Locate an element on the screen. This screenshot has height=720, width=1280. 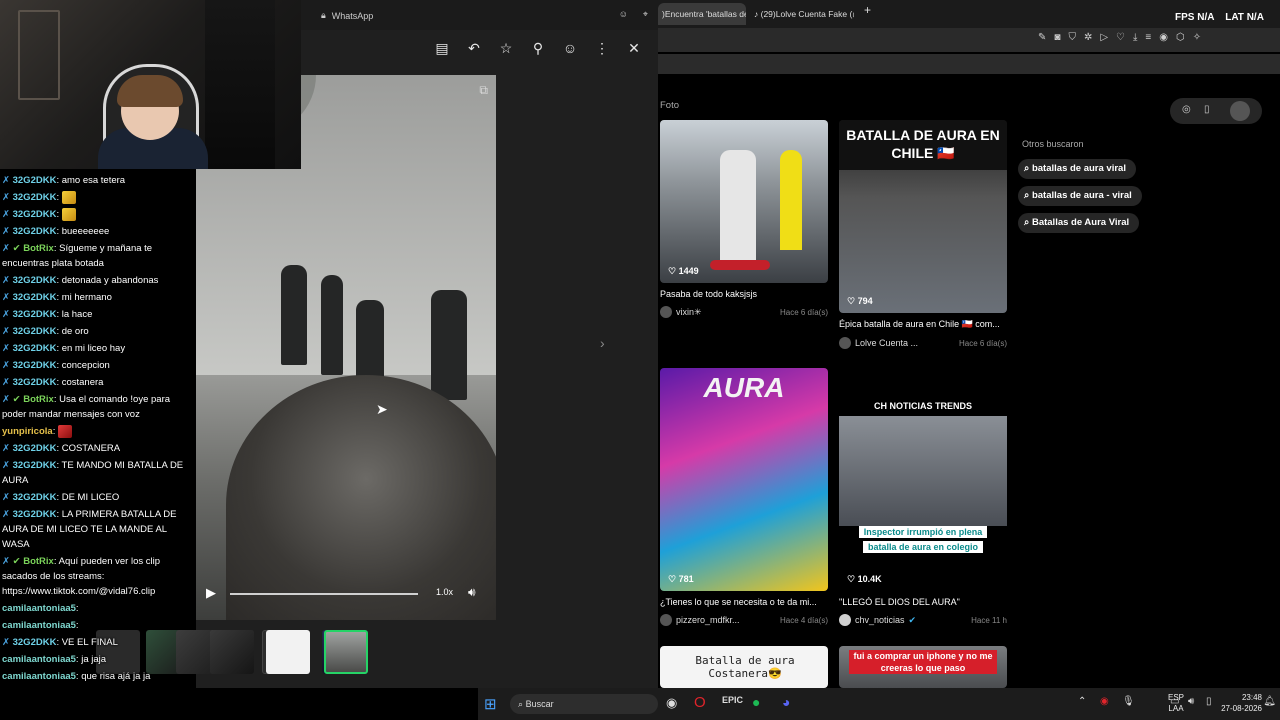
taskbar-search: ⌕ Buscar is located at coordinates (584, 704).